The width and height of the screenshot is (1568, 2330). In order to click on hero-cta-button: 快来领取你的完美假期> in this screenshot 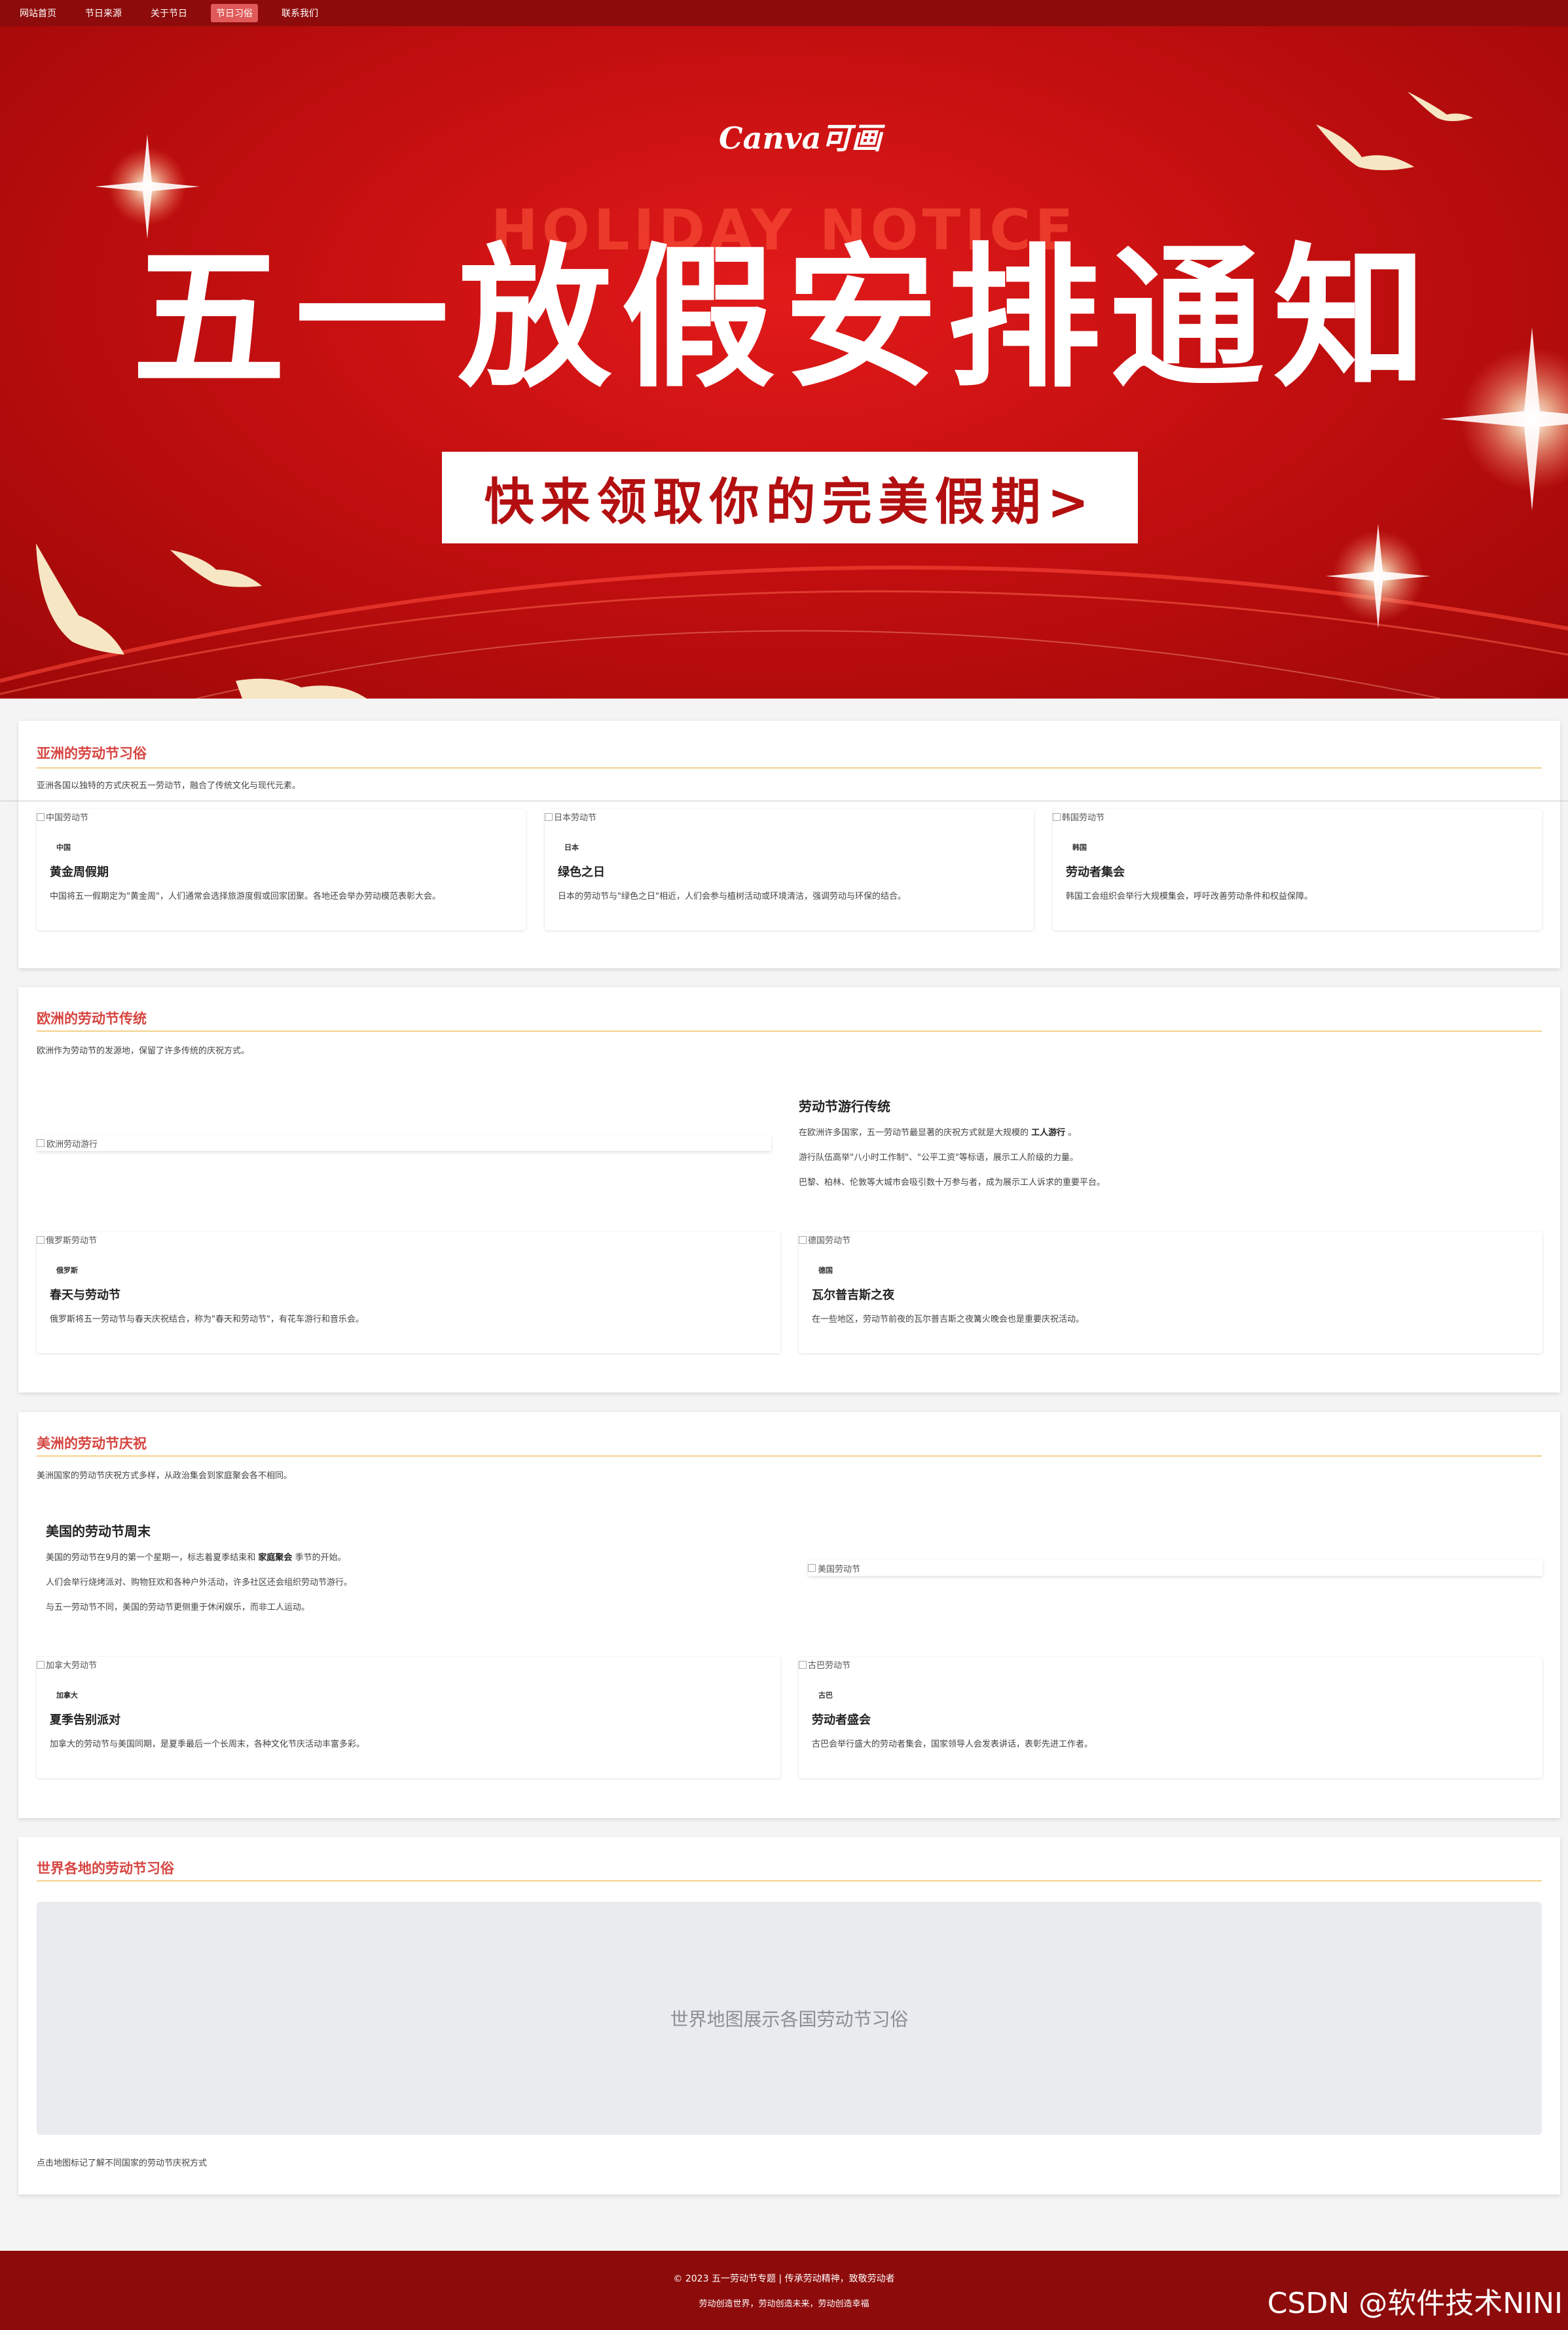, I will do `click(790, 497)`.